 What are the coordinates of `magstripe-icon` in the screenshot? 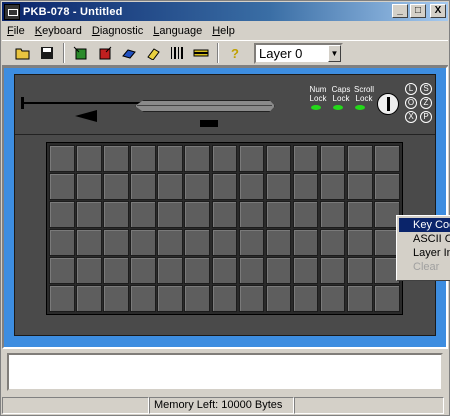 It's located at (201, 53).